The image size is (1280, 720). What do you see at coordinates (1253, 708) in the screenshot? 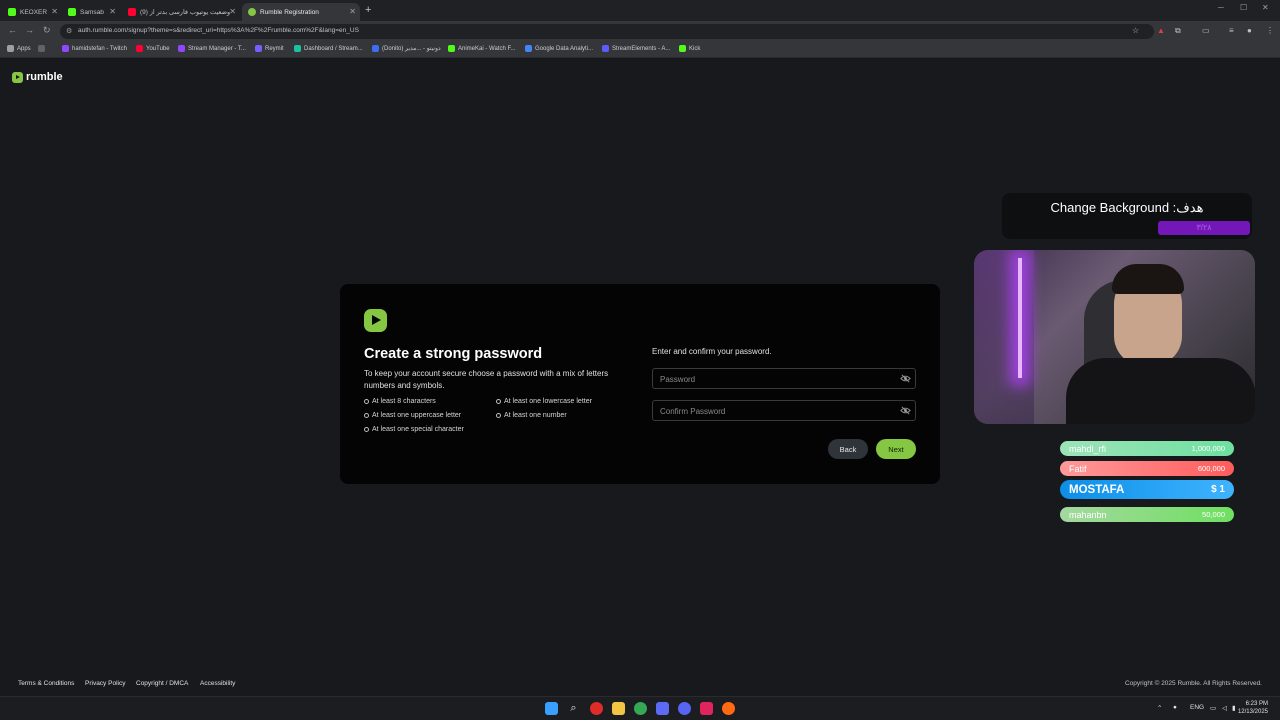
I see `clock: 6:23 PM 12/13/2025` at bounding box center [1253, 708].